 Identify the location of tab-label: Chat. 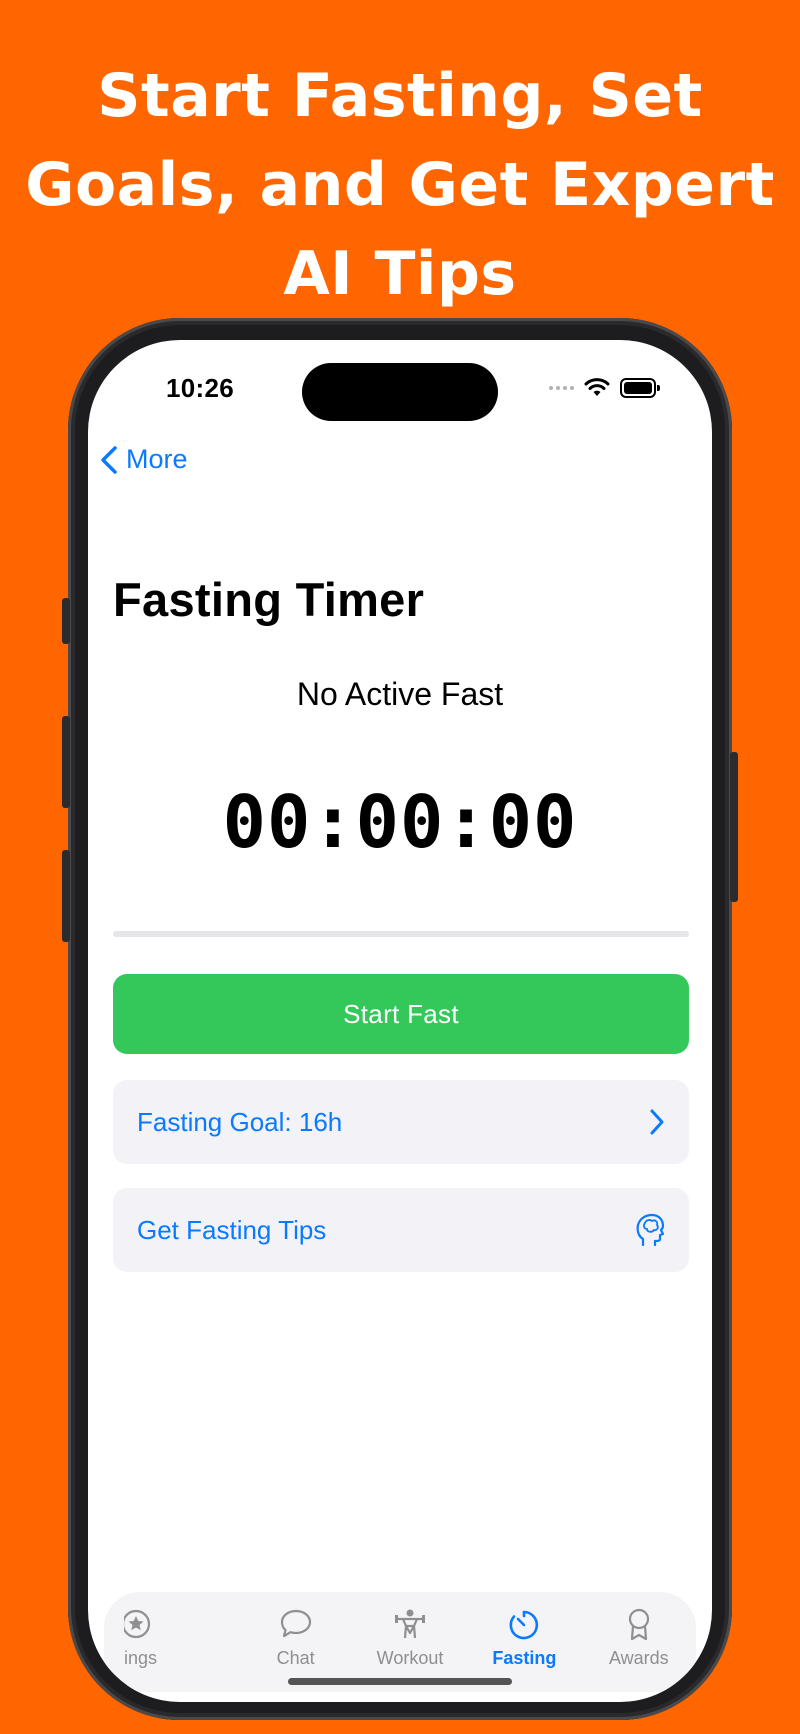
(295, 1658).